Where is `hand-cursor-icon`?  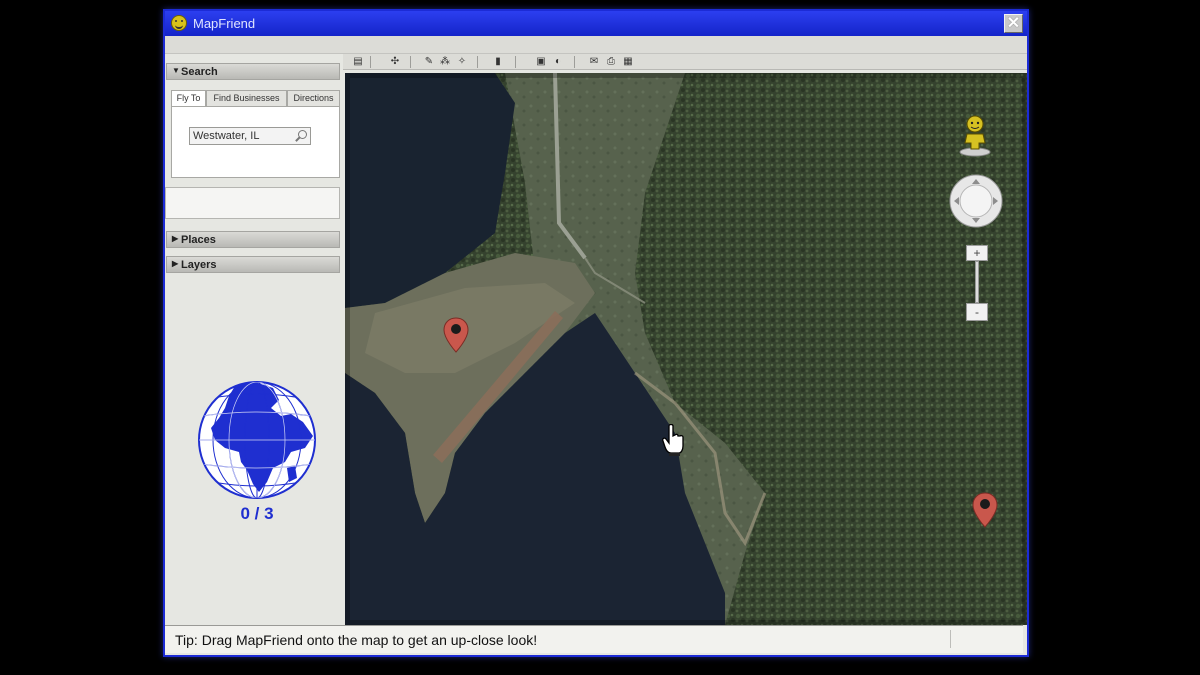 hand-cursor-icon is located at coordinates (673, 440).